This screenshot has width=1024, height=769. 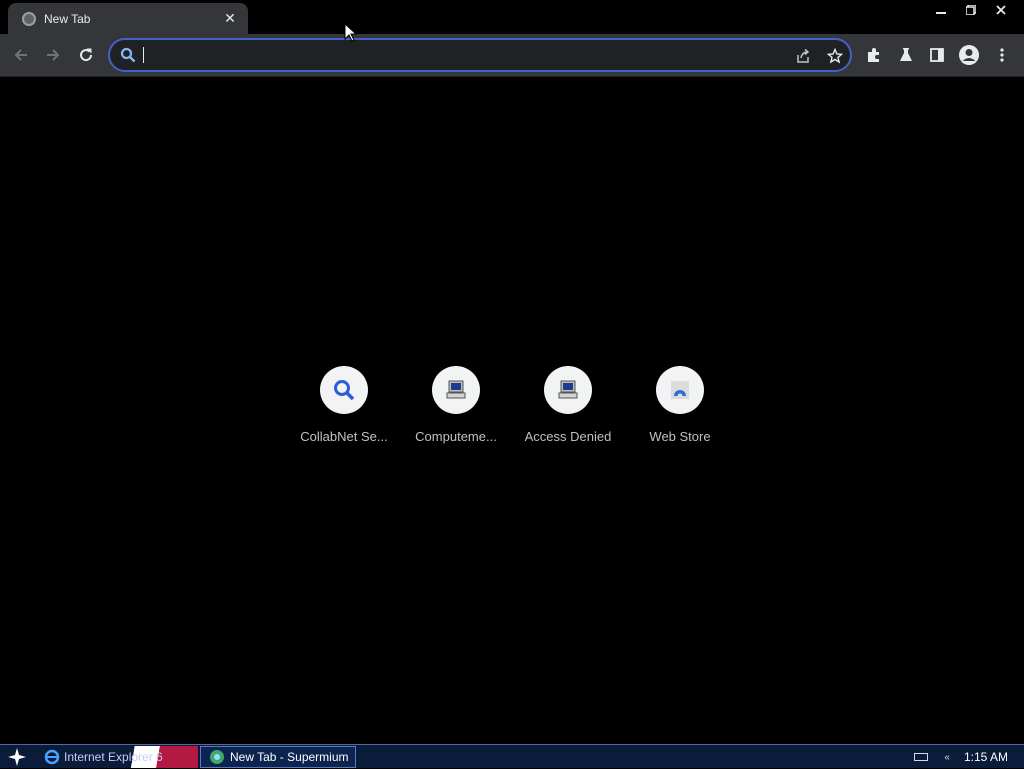 I want to click on web-store-icon, so click(x=680, y=390).